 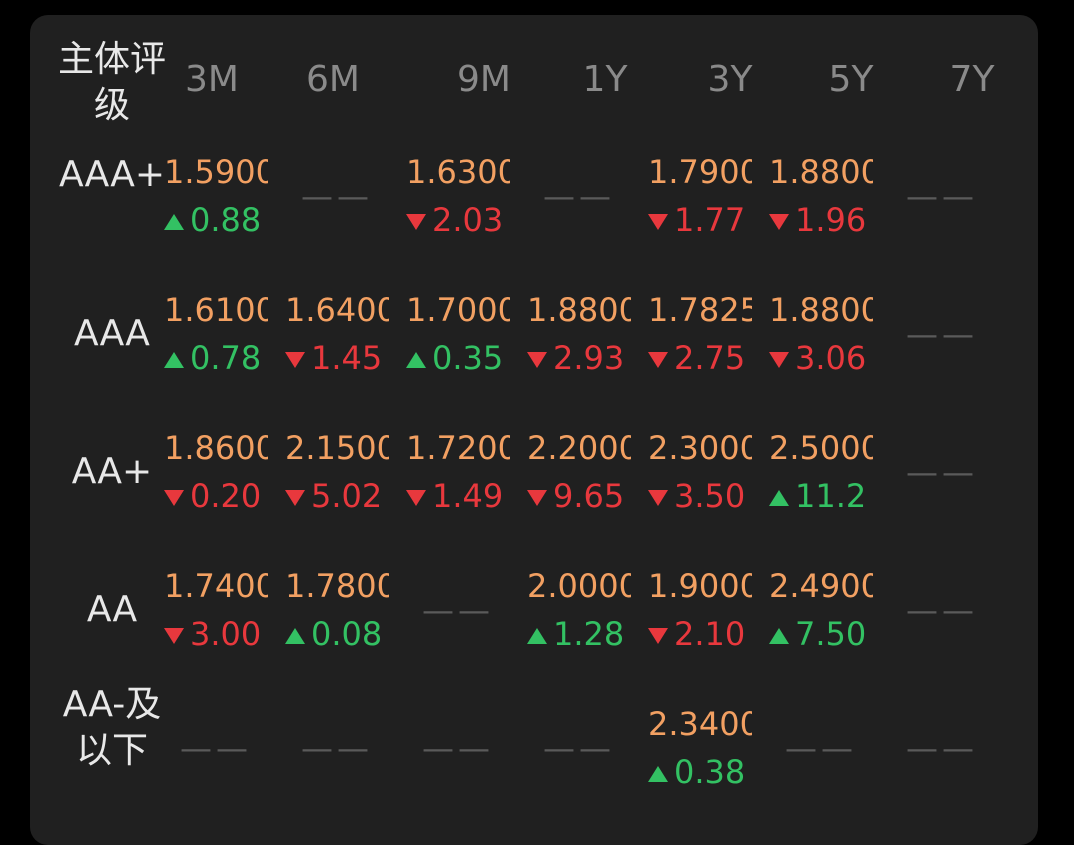 What do you see at coordinates (710, 496) in the screenshot?
I see `change-value: 3.50` at bounding box center [710, 496].